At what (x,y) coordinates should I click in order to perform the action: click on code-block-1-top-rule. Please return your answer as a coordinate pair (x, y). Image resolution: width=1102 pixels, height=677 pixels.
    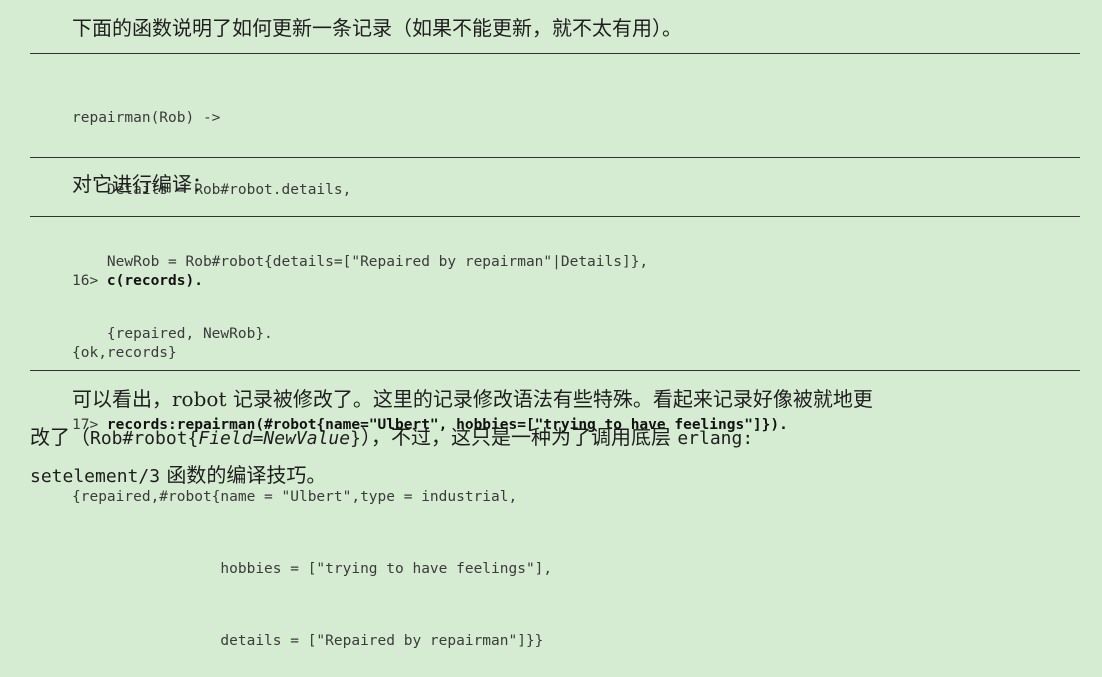
    Looking at the image, I should click on (555, 53).